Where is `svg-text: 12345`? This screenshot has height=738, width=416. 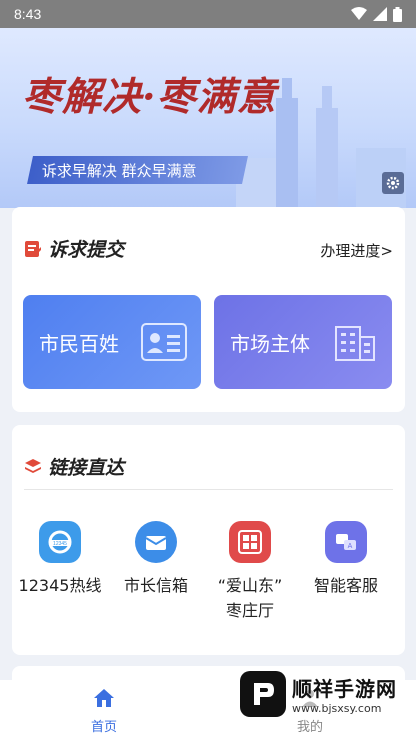 svg-text: 12345 is located at coordinates (60, 544).